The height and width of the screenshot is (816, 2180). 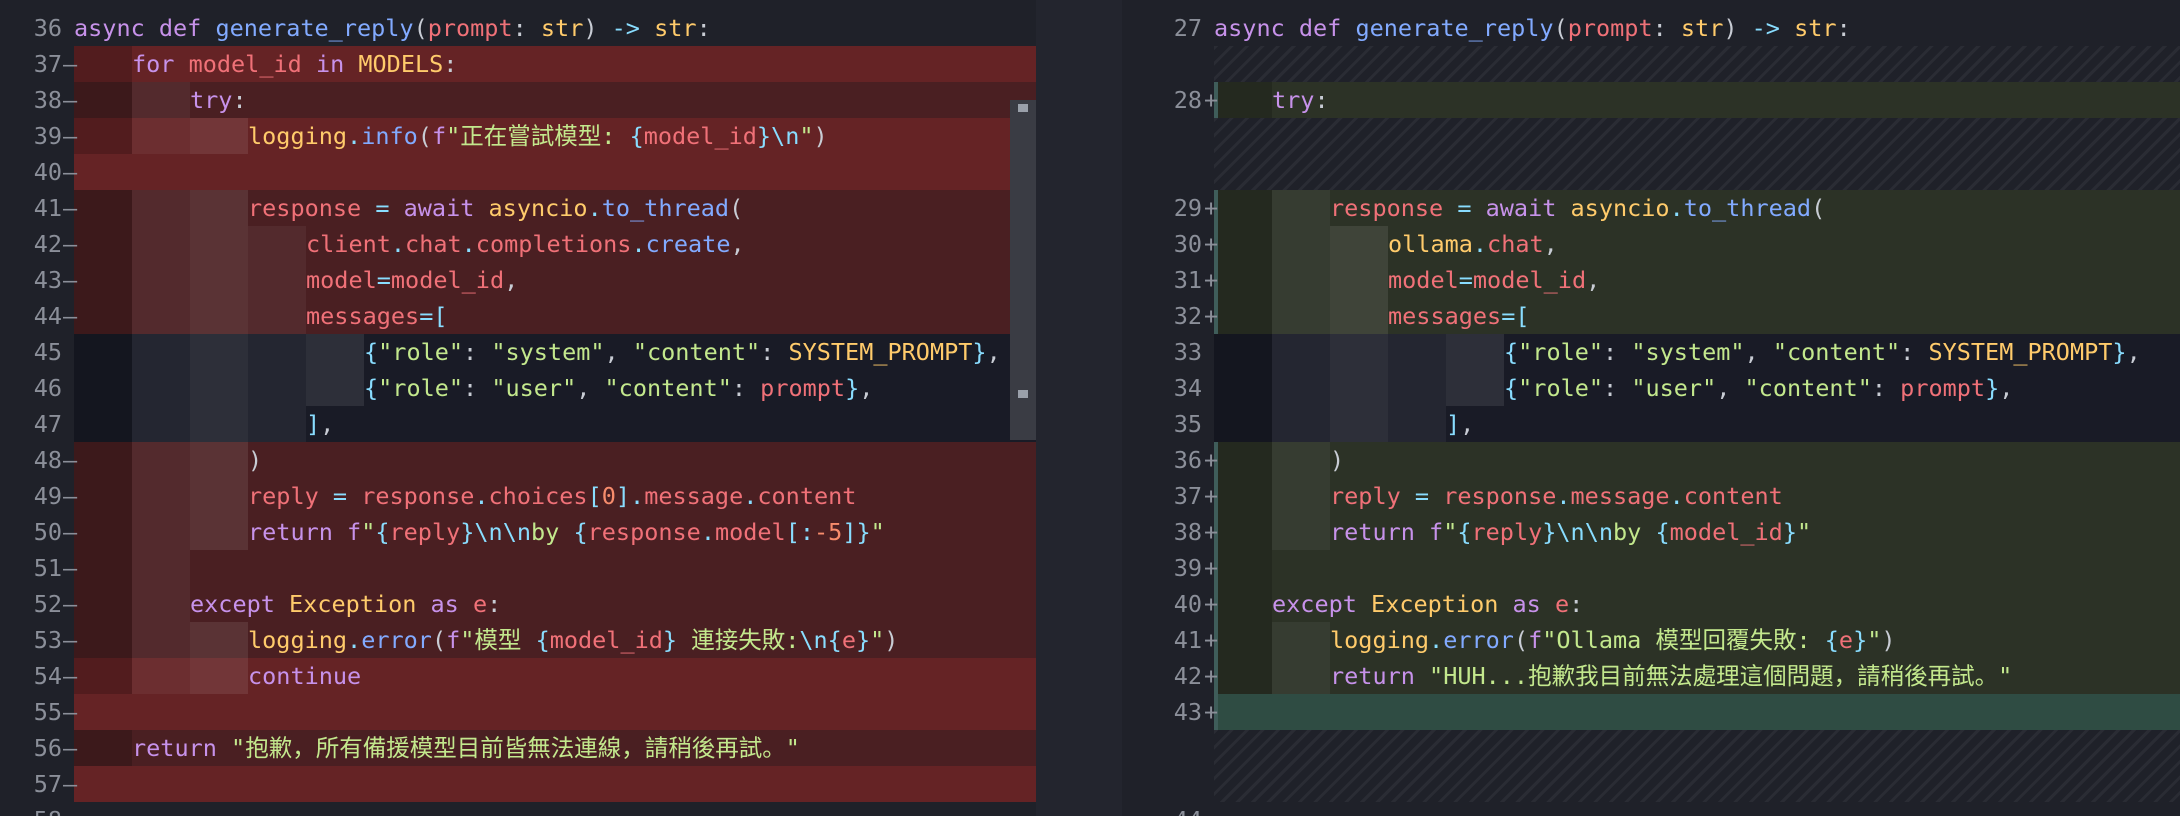 What do you see at coordinates (518, 388) in the screenshot?
I see `code-line: 46 {"role": "user", "content": prompt},` at bounding box center [518, 388].